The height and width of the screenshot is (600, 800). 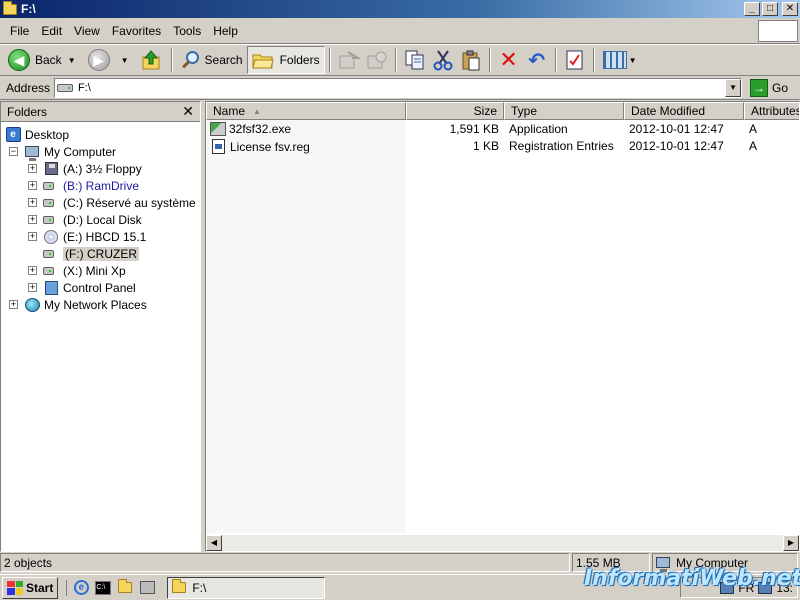 What do you see at coordinates (306, 111) in the screenshot?
I see `column-header-name: Name ▲` at bounding box center [306, 111].